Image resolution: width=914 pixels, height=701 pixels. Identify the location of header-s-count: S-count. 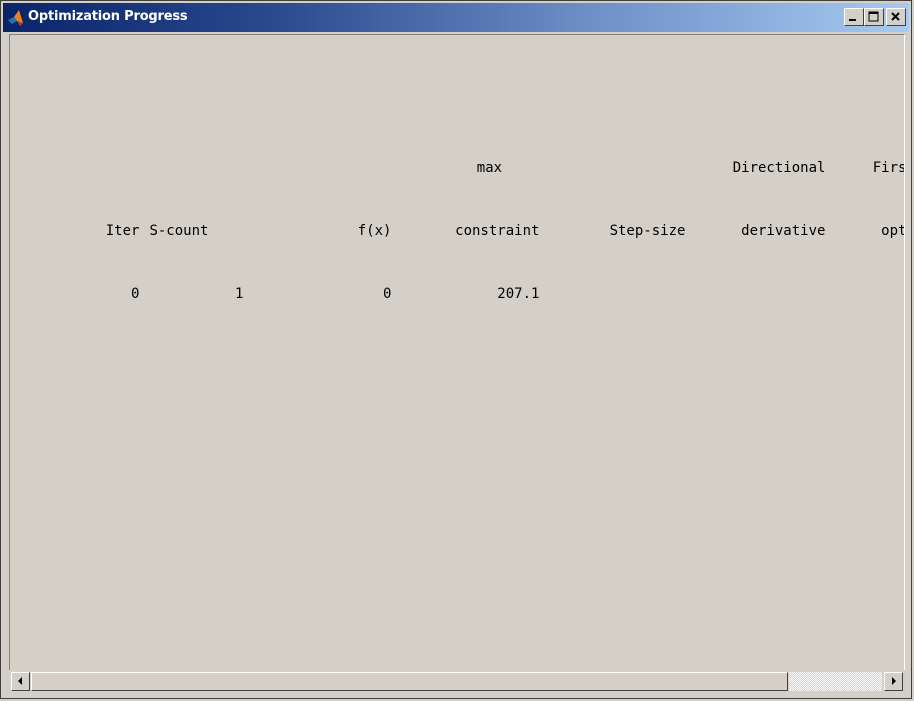
(179, 231).